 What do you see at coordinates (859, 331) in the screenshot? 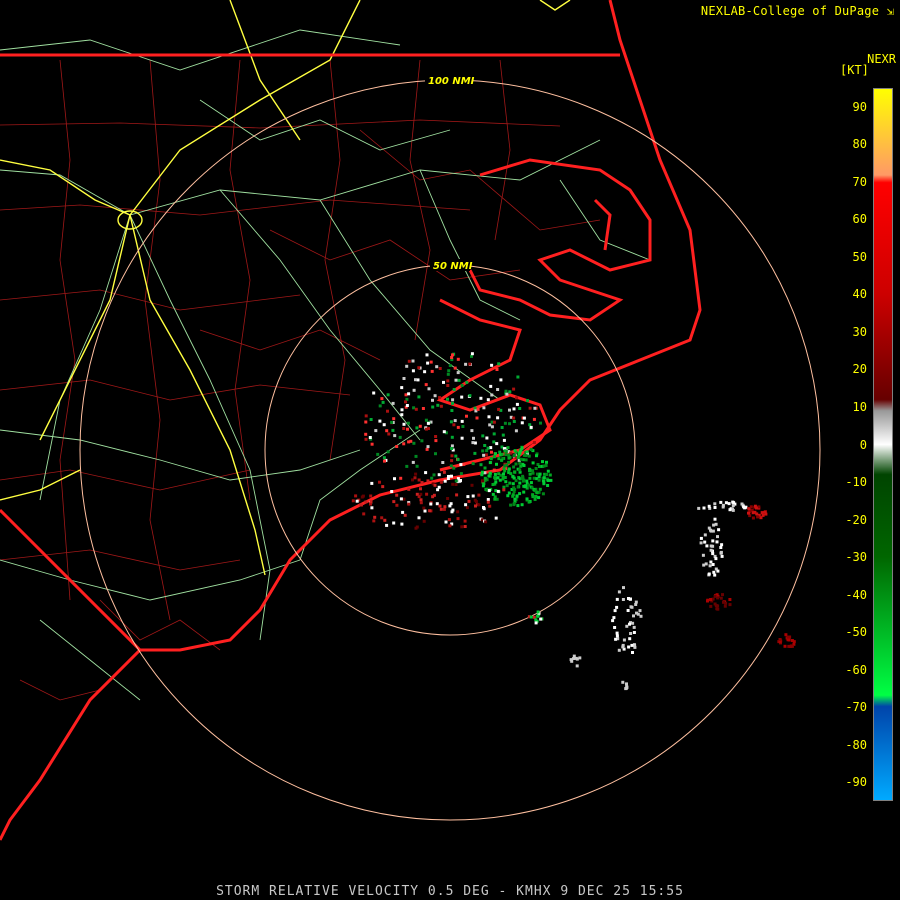
I see `color-scale-tick: 30` at bounding box center [859, 331].